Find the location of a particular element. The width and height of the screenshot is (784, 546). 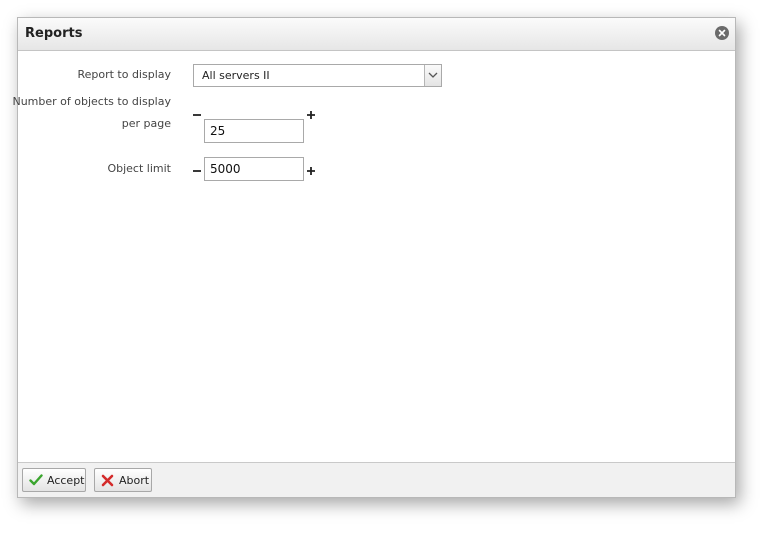

checkmark-icon is located at coordinates (36, 480).